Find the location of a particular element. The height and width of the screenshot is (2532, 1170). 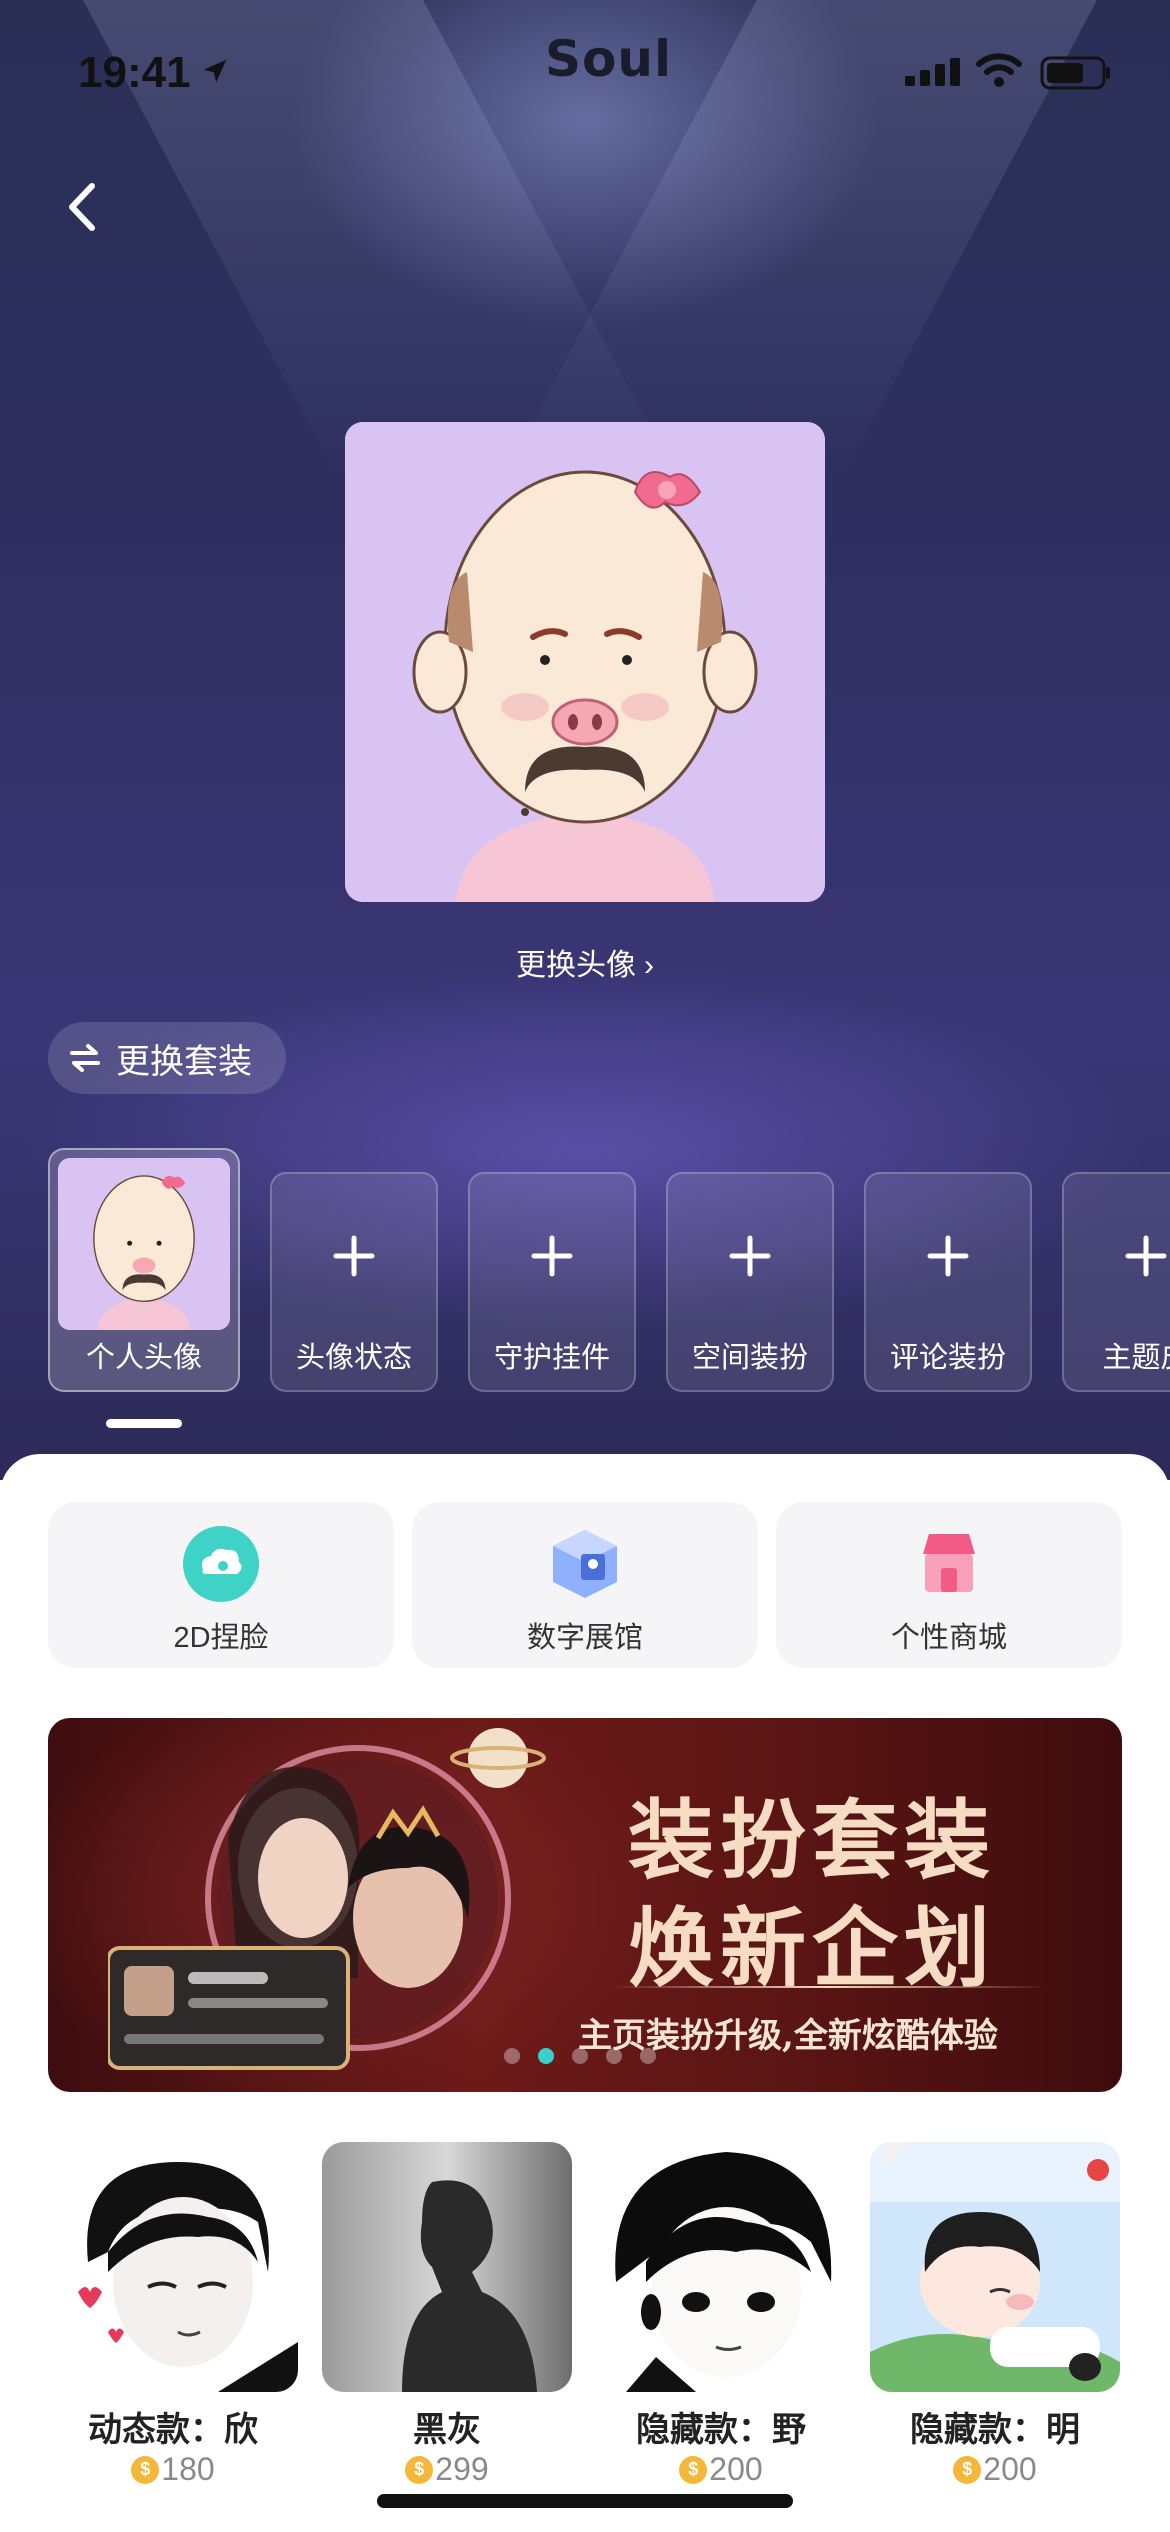

price-value: 180 is located at coordinates (188, 2469).